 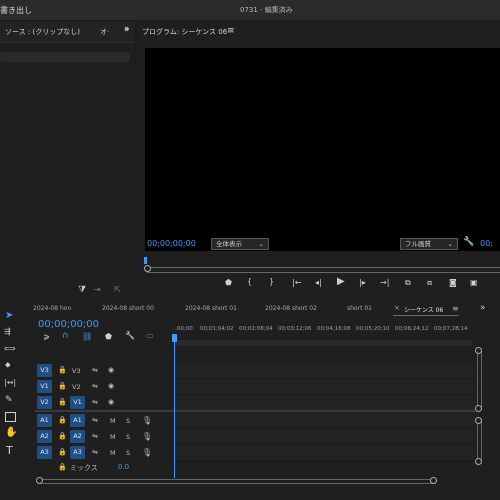 What do you see at coordinates (362, 282) in the screenshot?
I see `step-forward-icon: |▸` at bounding box center [362, 282].